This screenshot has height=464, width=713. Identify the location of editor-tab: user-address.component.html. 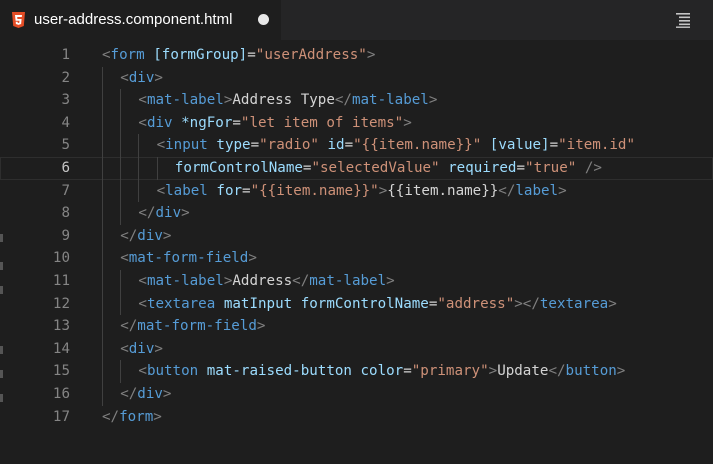
(140, 20).